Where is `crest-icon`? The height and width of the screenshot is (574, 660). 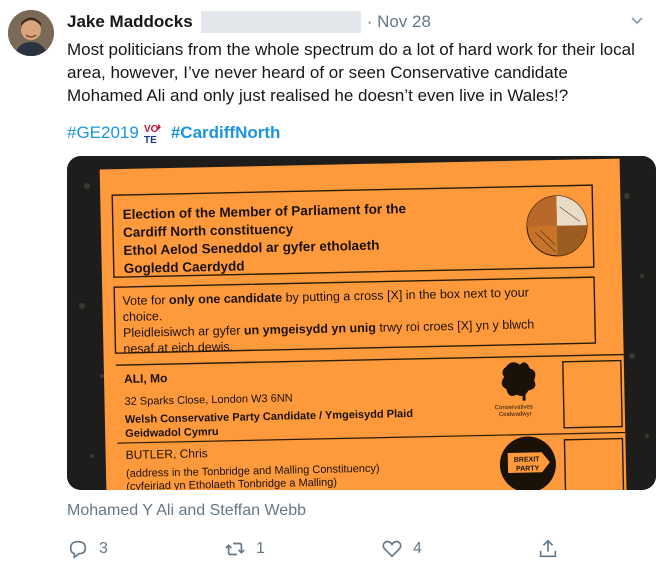 crest-icon is located at coordinates (557, 226).